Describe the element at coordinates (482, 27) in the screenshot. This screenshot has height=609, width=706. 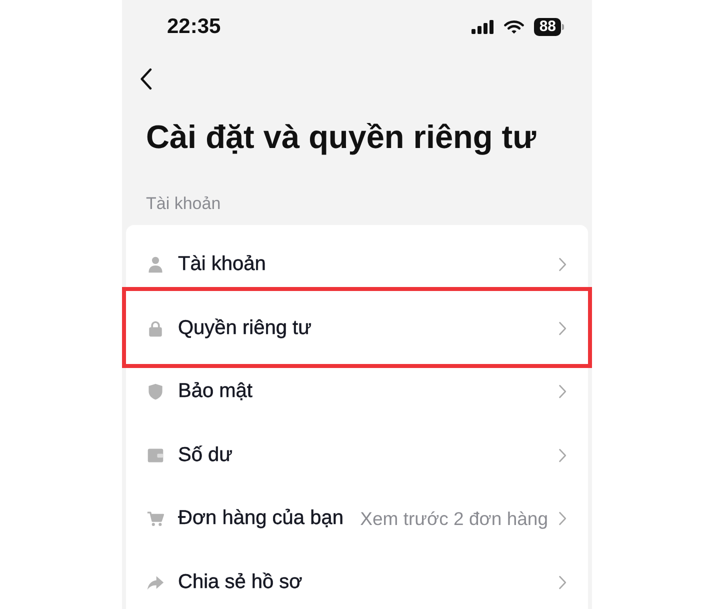
I see `signal-icon` at that location.